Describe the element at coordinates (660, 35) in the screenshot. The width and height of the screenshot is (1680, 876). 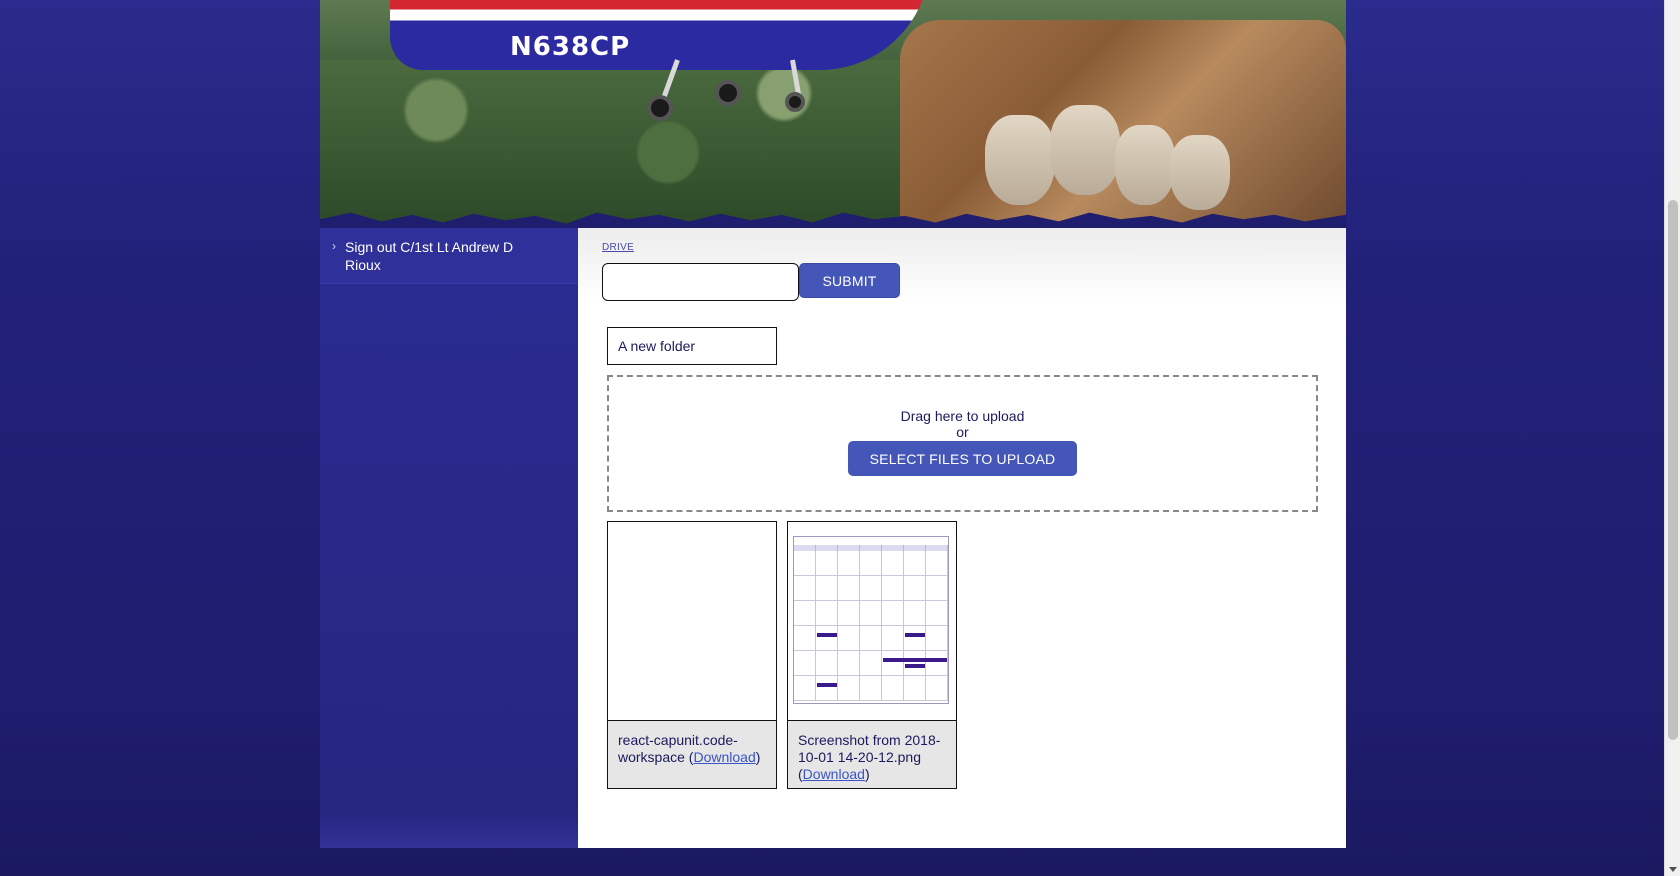
I see `banner-airplane` at that location.